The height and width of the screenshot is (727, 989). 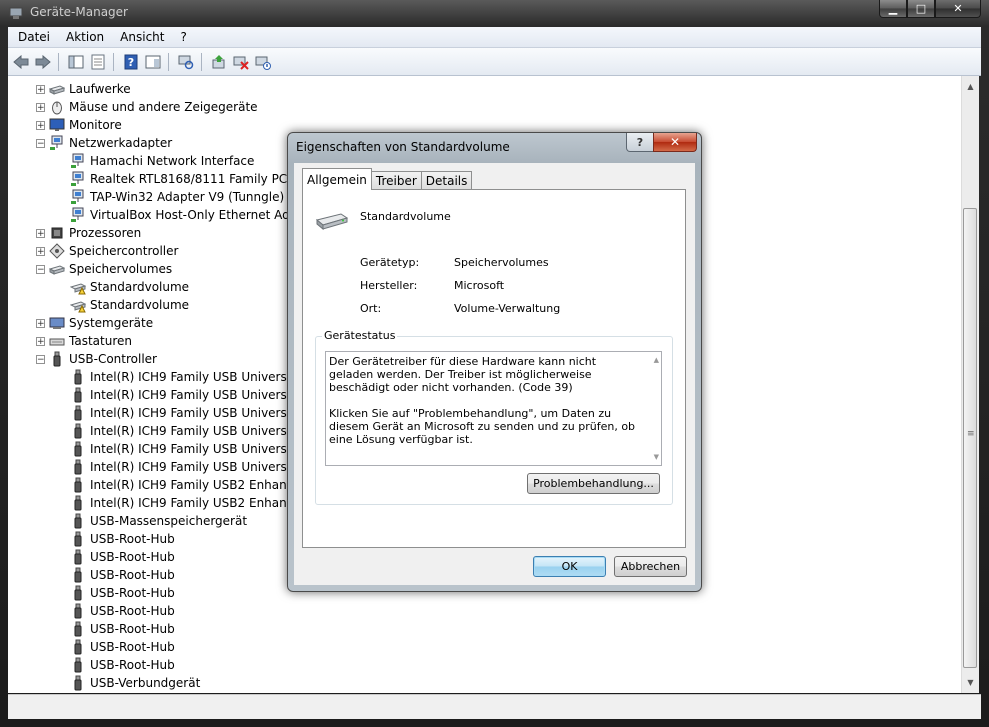 I want to click on dialog-help-button: ?, so click(x=640, y=142).